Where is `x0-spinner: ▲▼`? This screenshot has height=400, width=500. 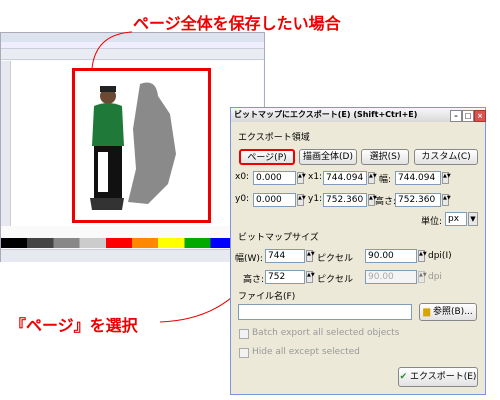
x0-spinner: ▲▼ is located at coordinates (301, 178).